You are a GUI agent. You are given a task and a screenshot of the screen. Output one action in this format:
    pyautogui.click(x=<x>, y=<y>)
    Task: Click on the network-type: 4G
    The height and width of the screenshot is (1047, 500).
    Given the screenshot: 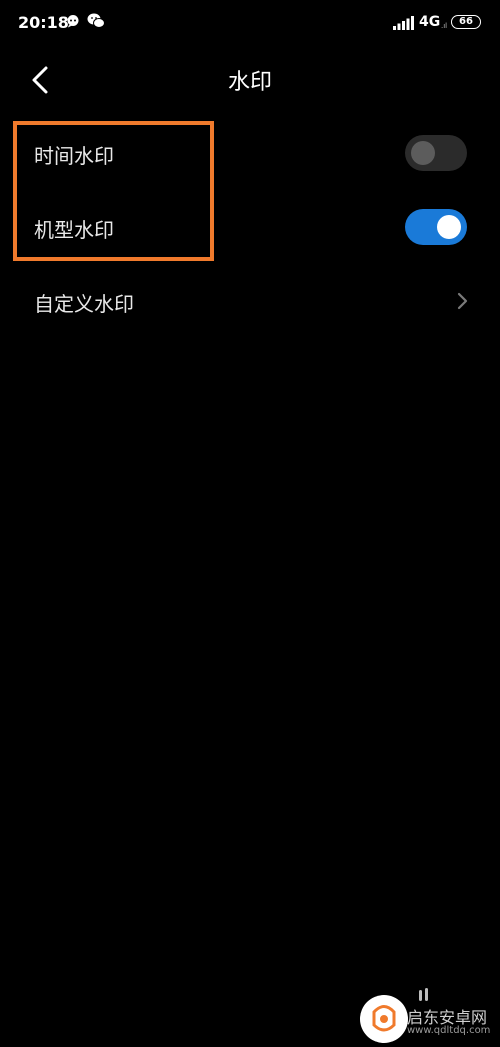 What is the action you would take?
    pyautogui.click(x=430, y=22)
    